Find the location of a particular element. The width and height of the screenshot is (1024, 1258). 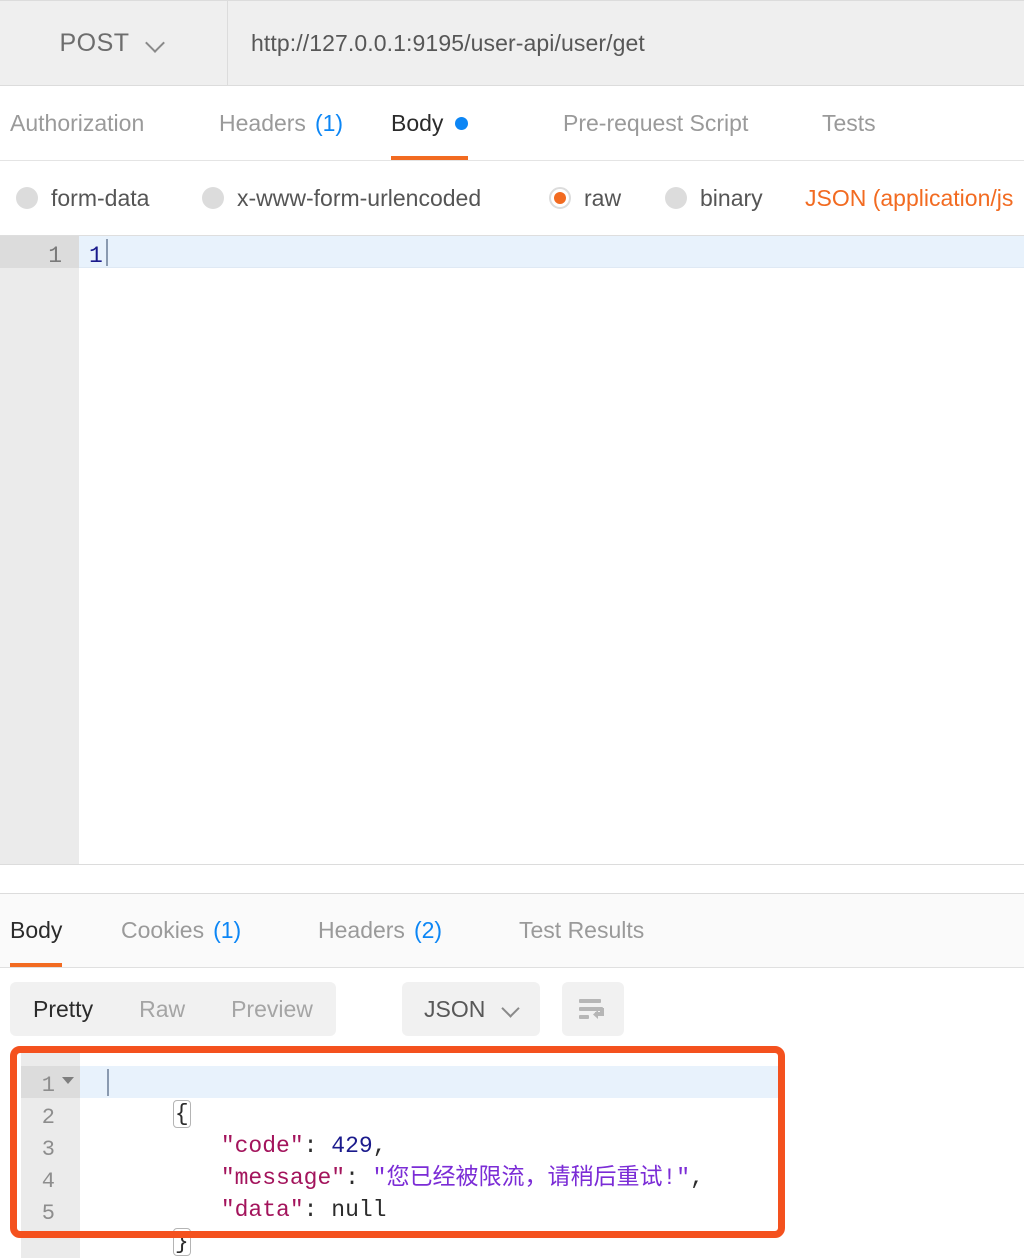

code-line-5: } is located at coordinates (140, 1226).